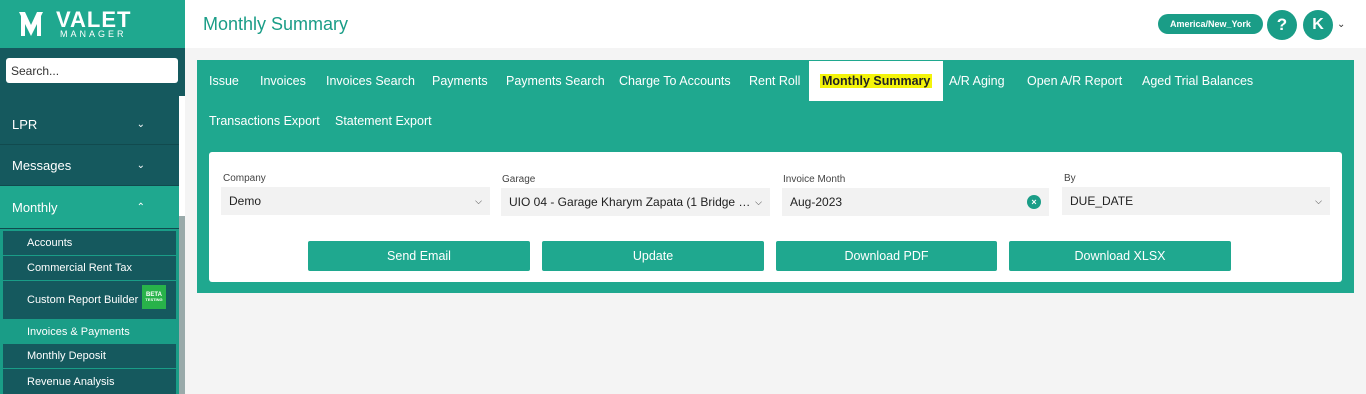 Image resolution: width=1366 pixels, height=394 pixels. What do you see at coordinates (519, 179) in the screenshot?
I see `garage-label: Garage` at bounding box center [519, 179].